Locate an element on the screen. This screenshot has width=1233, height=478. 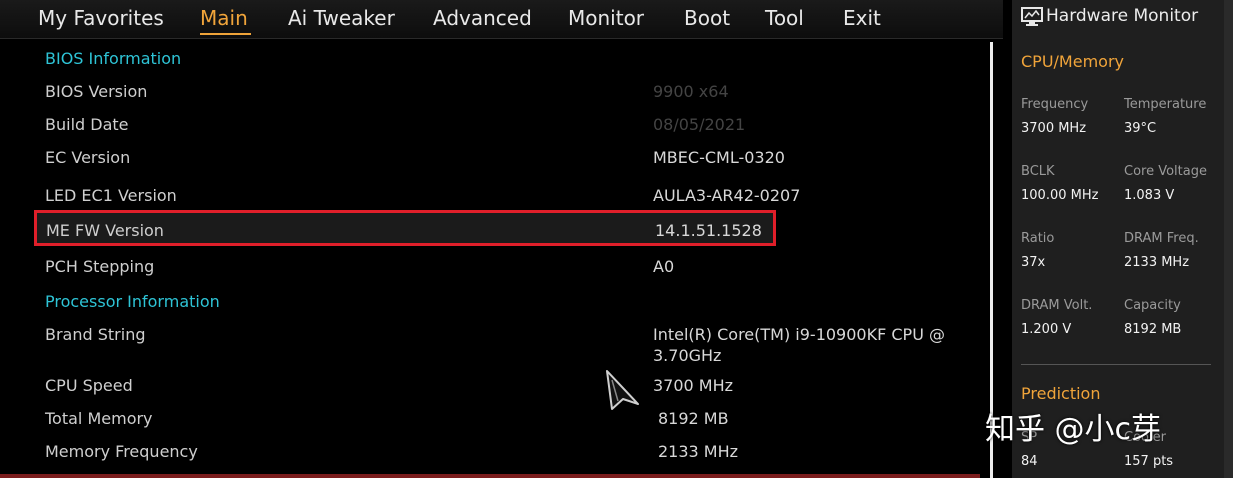
tab-ai-tweaker: Ai Tweaker is located at coordinates (341, 18).